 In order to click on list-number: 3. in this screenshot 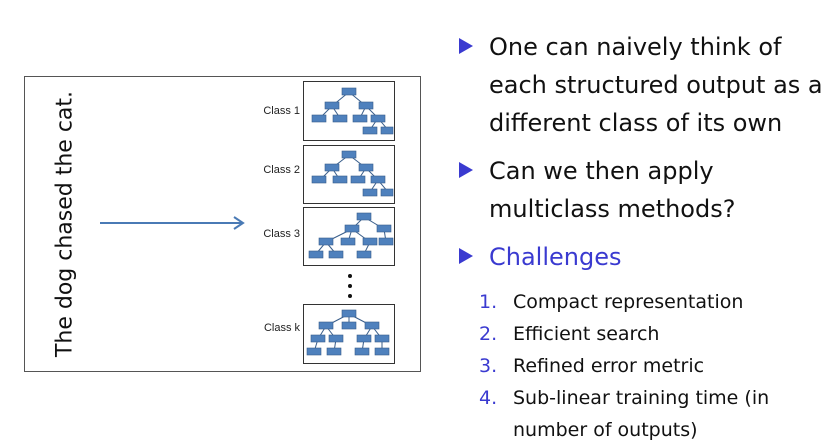, I will do `click(488, 366)`.